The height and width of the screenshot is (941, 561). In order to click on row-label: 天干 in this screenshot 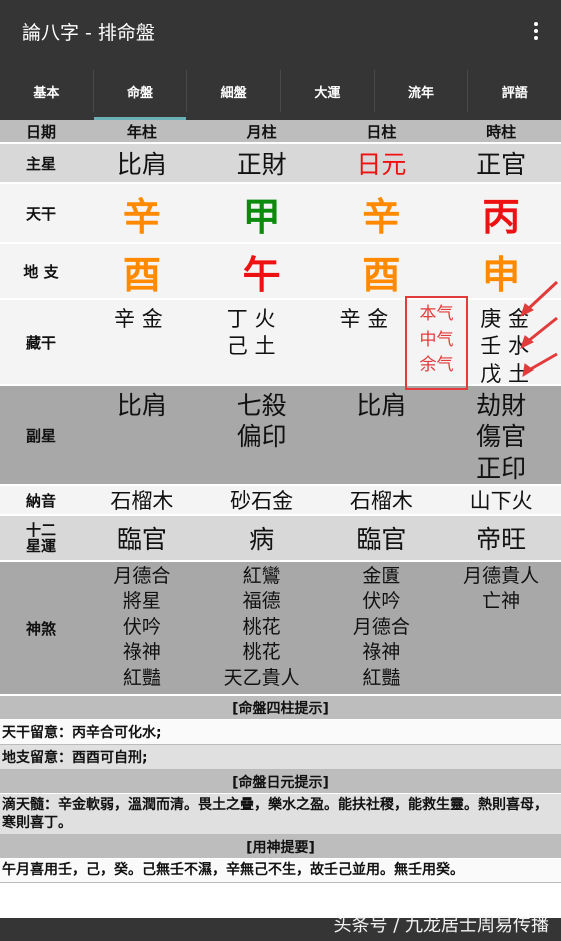, I will do `click(40, 213)`.